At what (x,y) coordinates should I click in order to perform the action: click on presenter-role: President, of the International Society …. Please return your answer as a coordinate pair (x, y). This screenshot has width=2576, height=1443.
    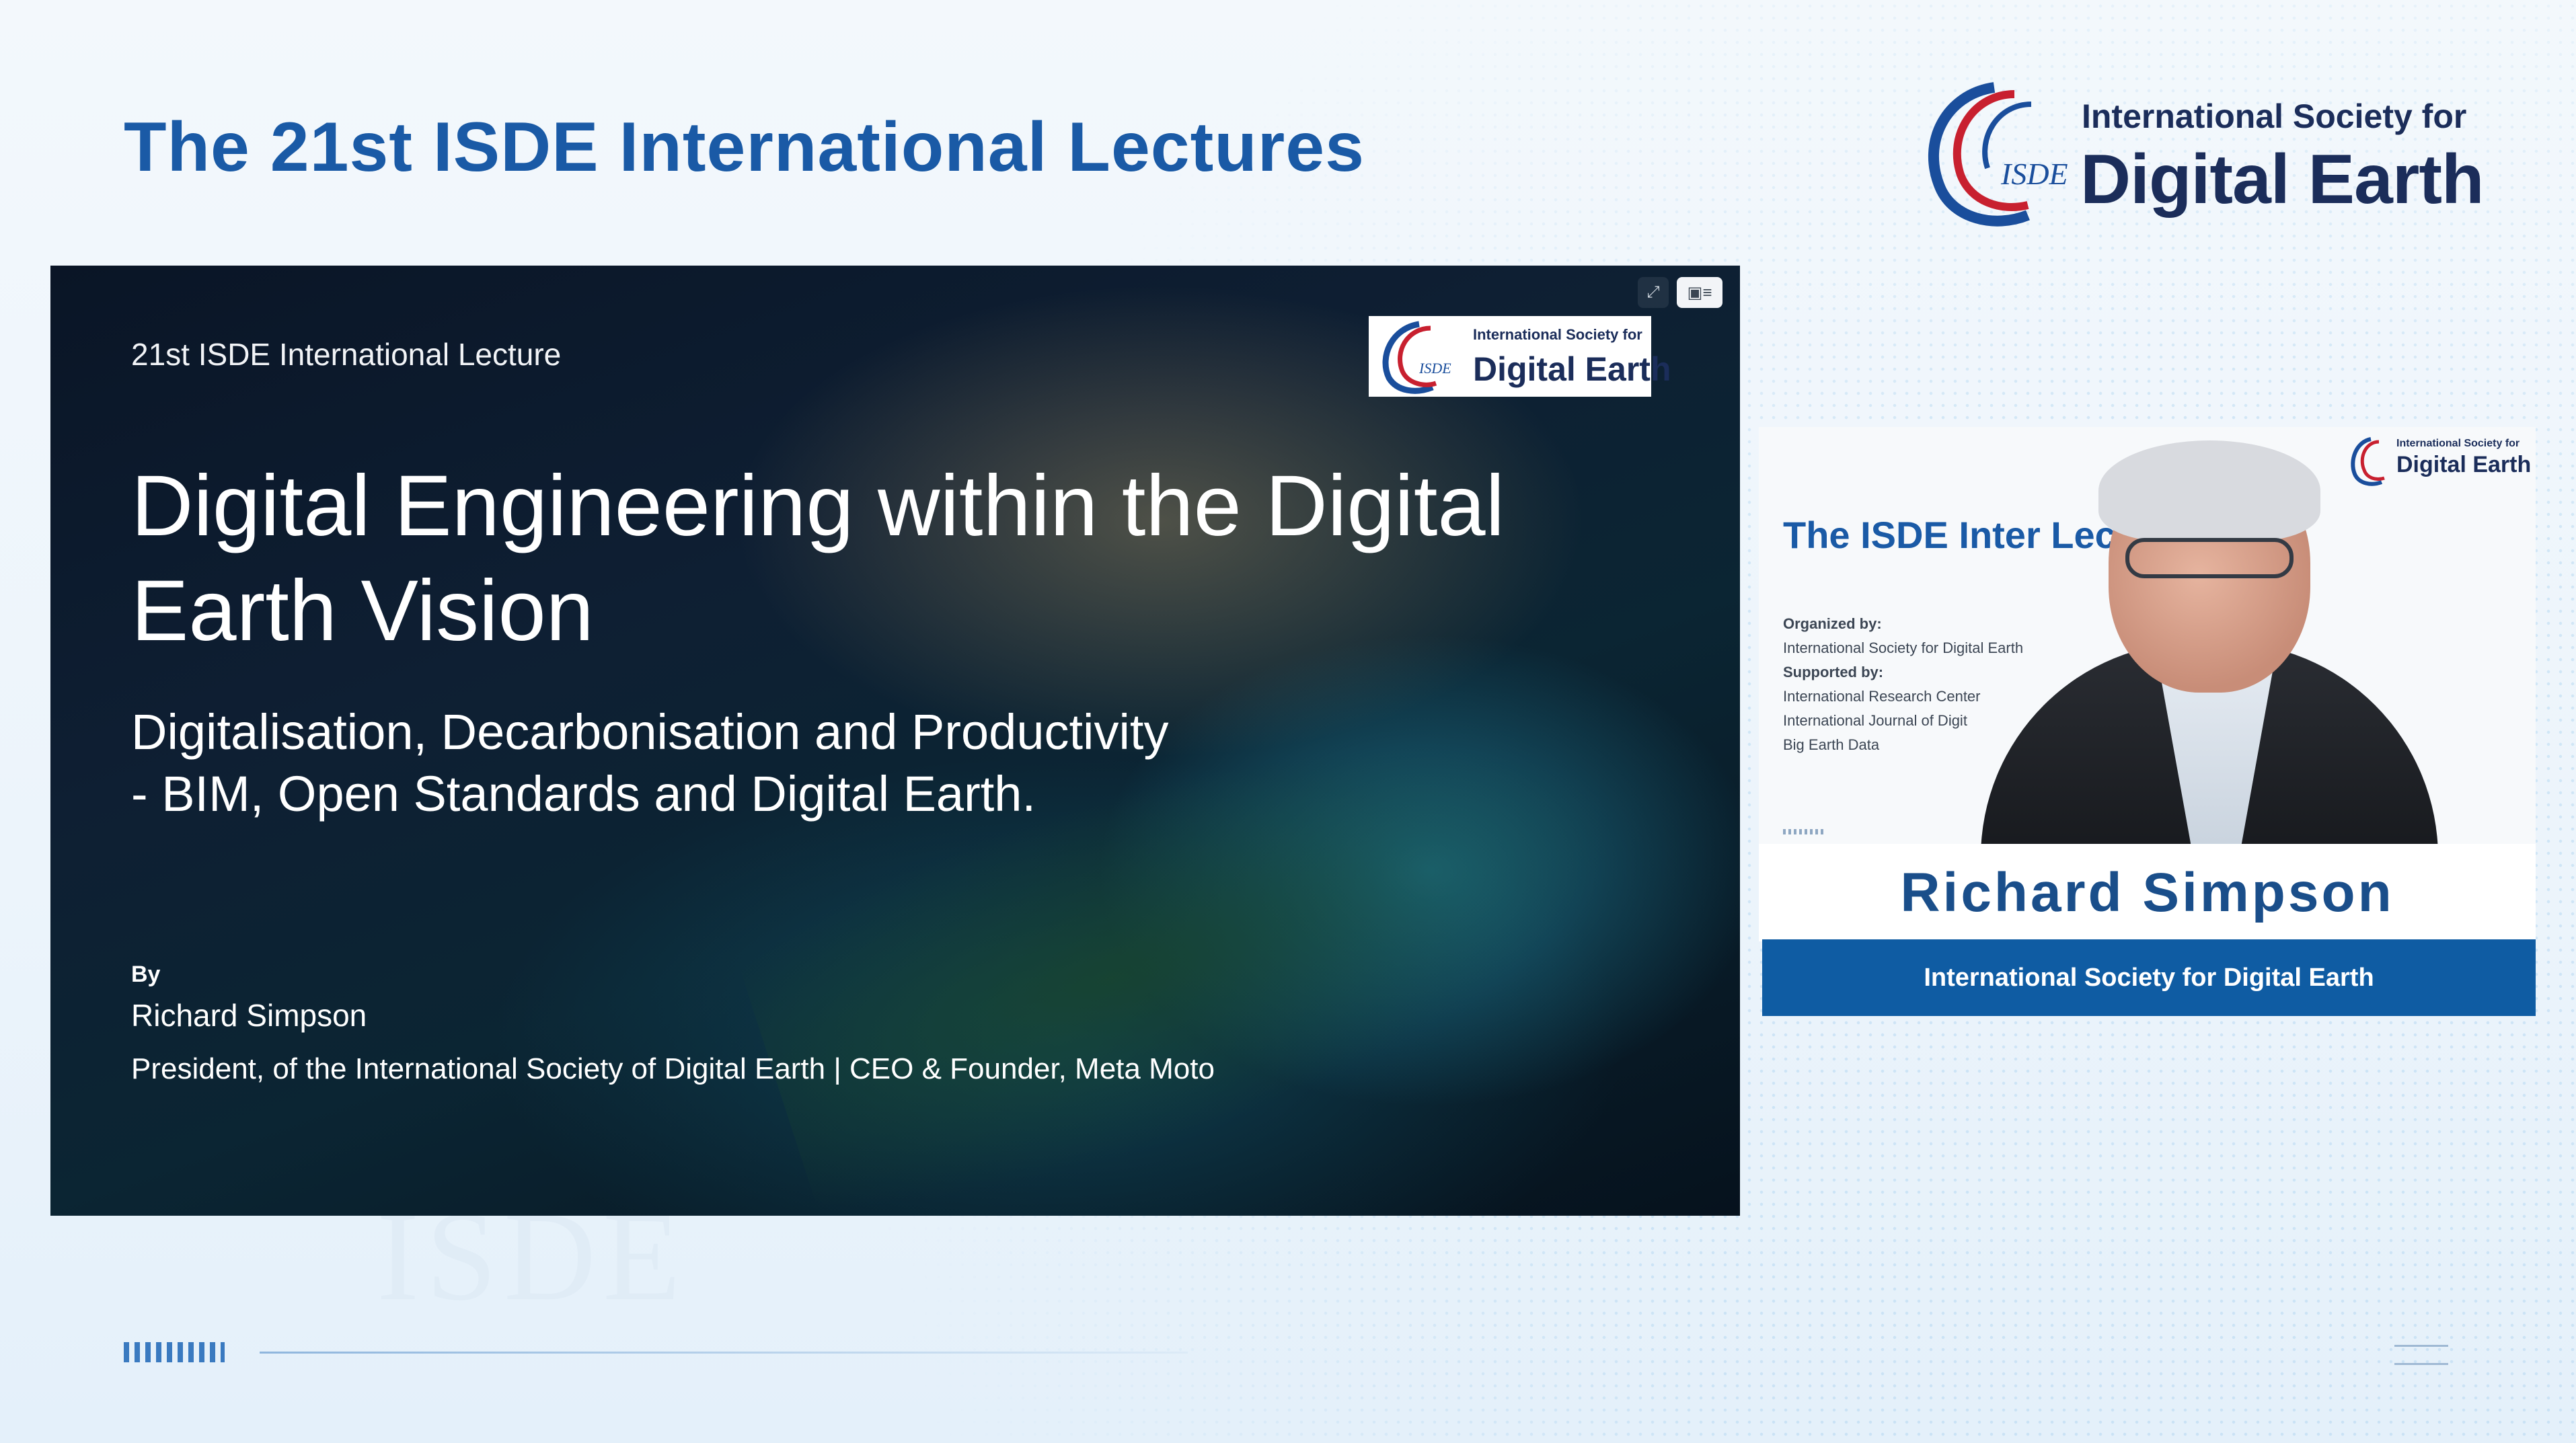
    Looking at the image, I should click on (673, 1068).